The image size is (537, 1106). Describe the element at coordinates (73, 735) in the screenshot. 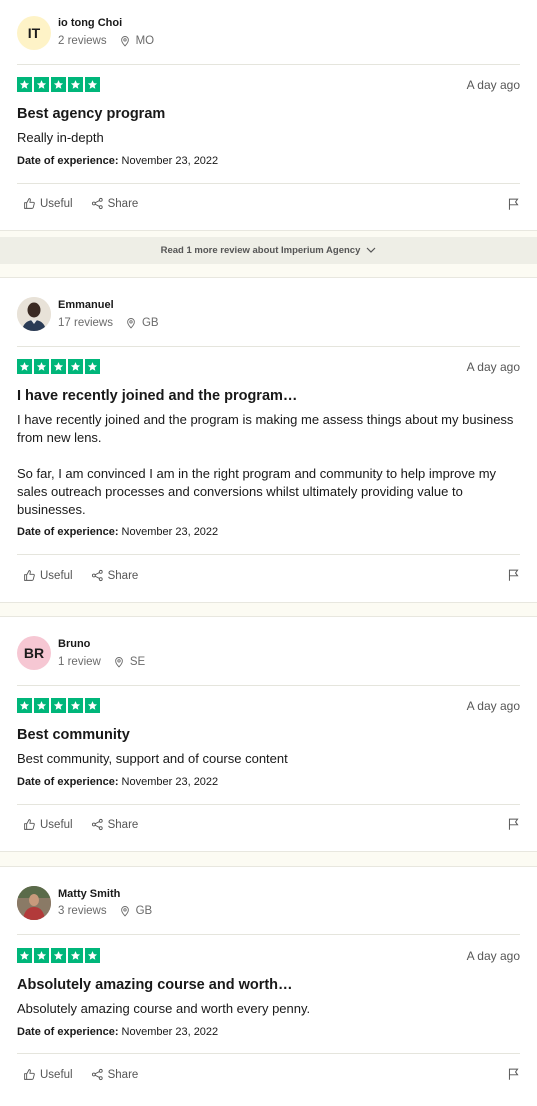

I see `review-title: Best community` at that location.